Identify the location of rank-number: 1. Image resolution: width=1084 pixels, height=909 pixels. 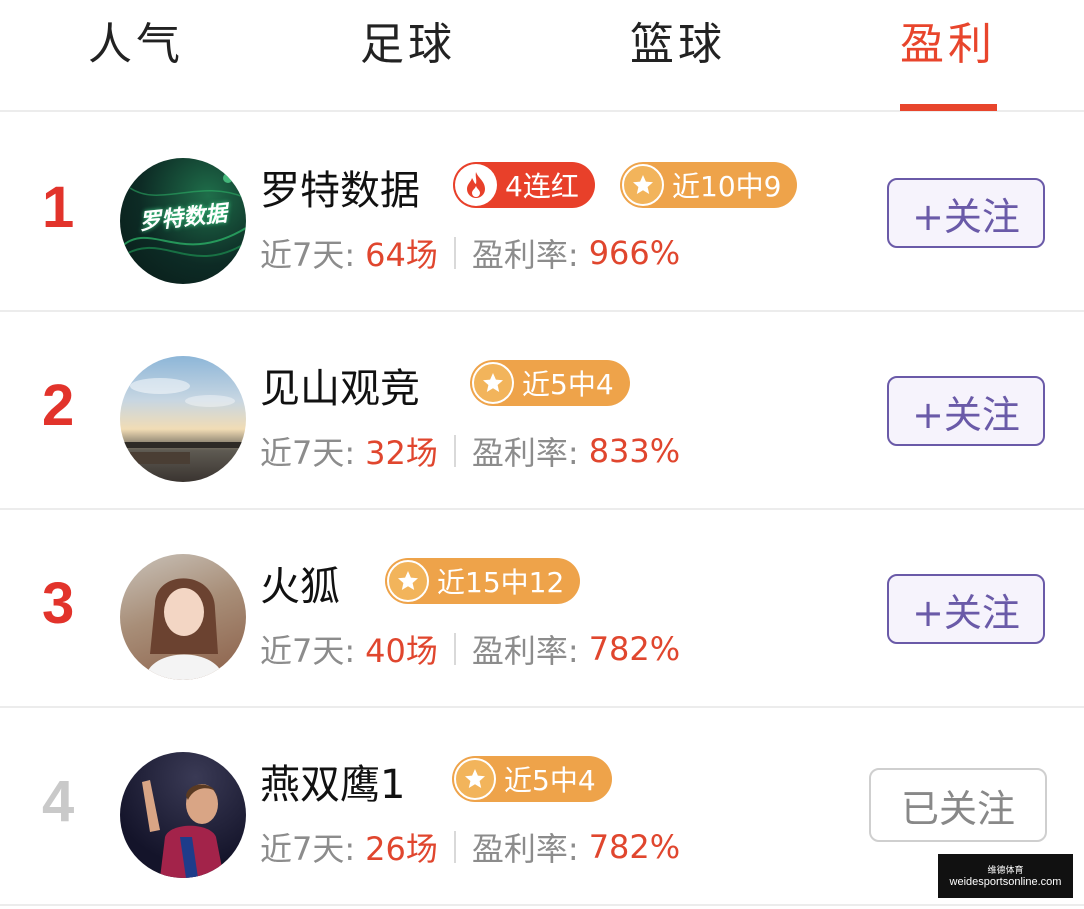
(58, 207).